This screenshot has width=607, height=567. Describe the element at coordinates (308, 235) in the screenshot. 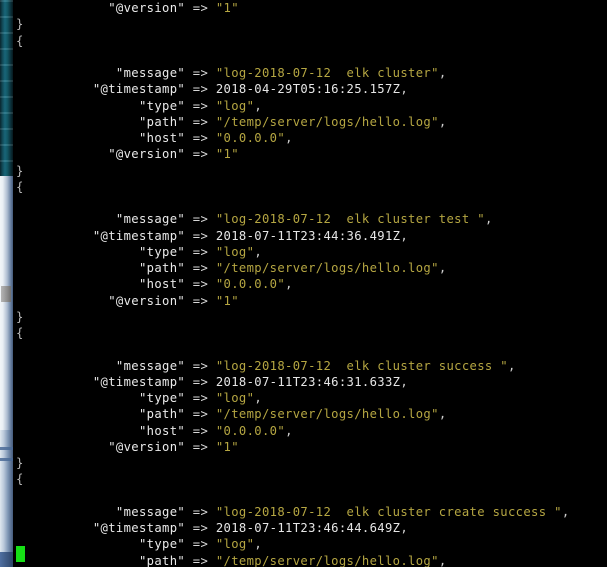

I see `log-field-value: 2018-07-11T23:44:36.491Z` at that location.